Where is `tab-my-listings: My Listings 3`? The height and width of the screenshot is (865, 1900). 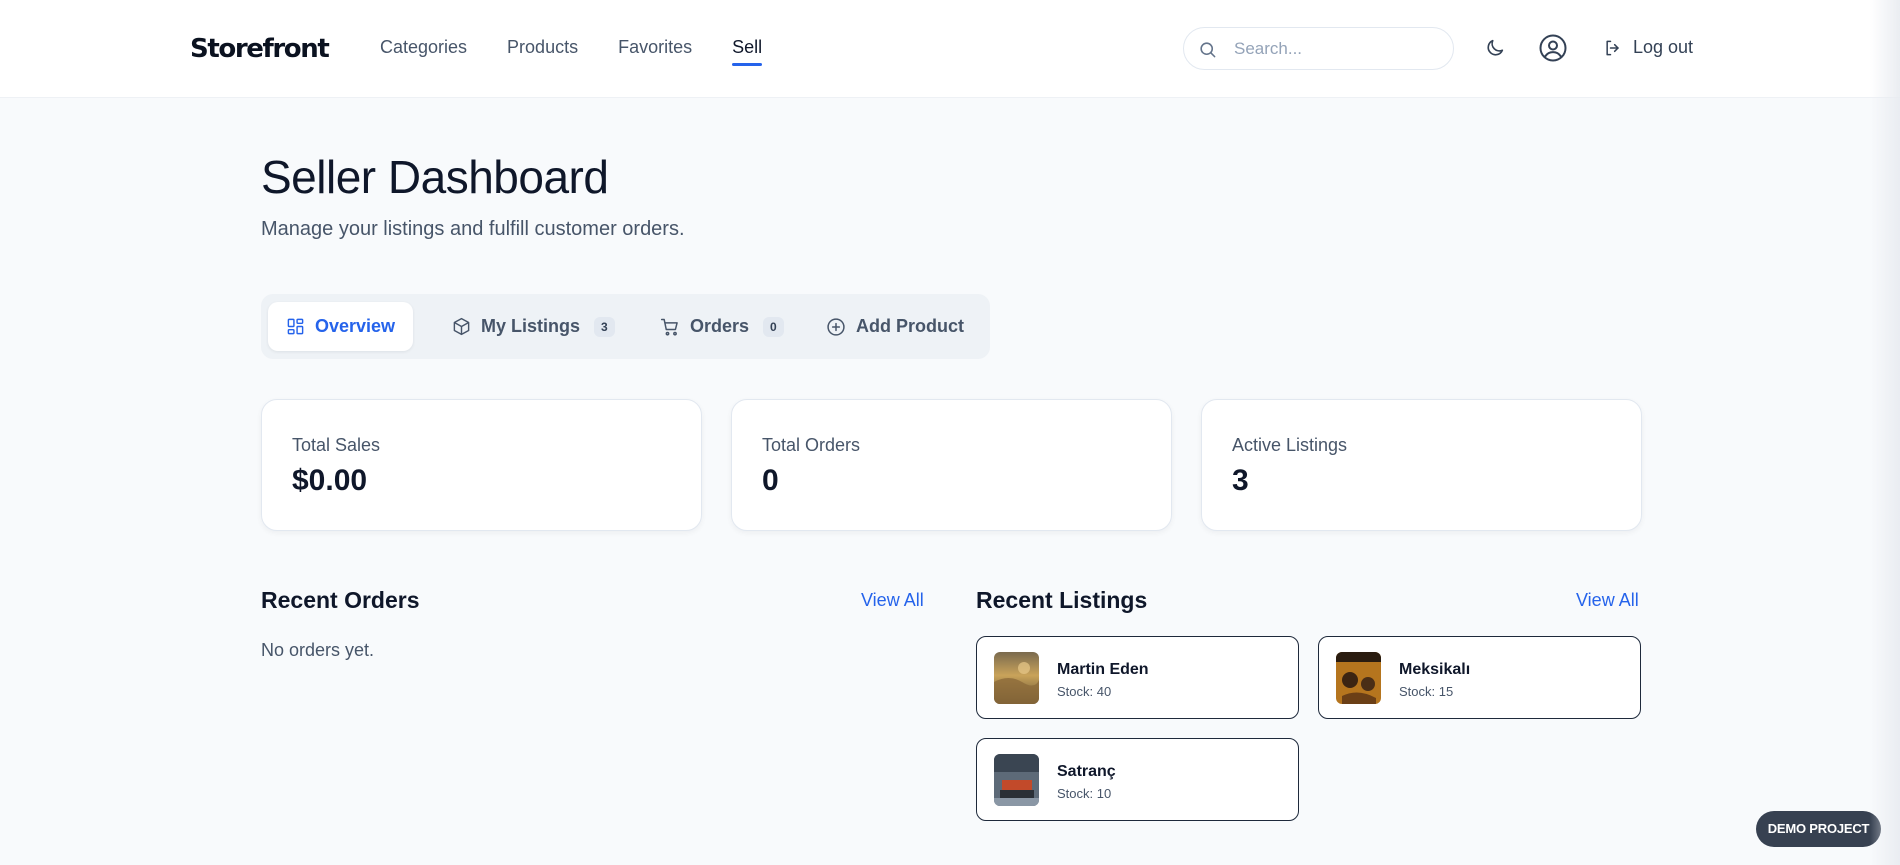 tab-my-listings: My Listings 3 is located at coordinates (533, 326).